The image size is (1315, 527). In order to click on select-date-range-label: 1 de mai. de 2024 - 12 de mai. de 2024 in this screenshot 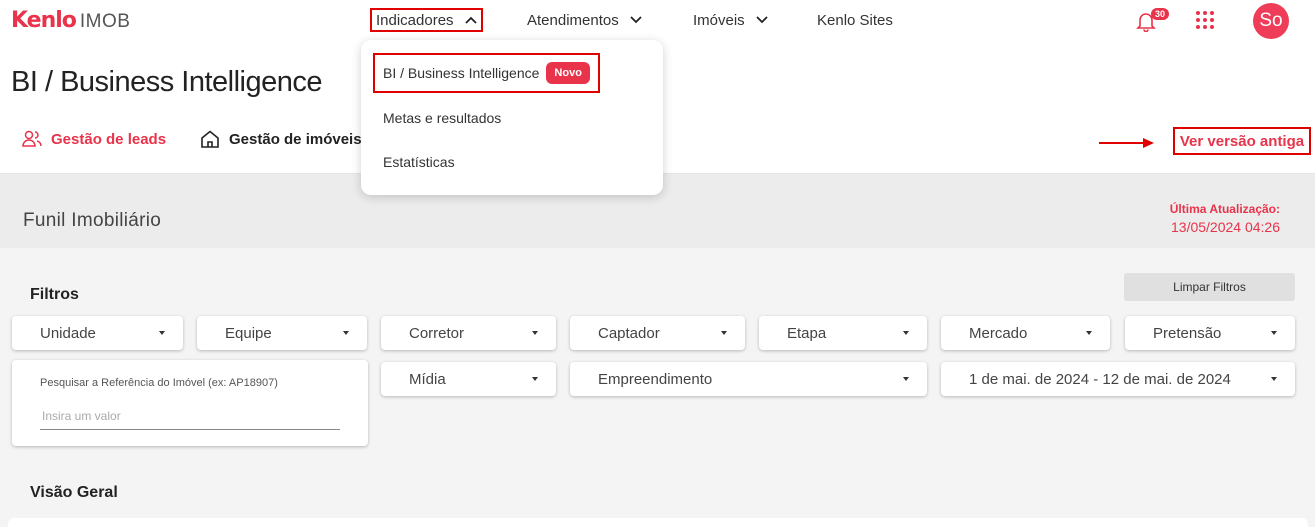, I will do `click(1100, 379)`.